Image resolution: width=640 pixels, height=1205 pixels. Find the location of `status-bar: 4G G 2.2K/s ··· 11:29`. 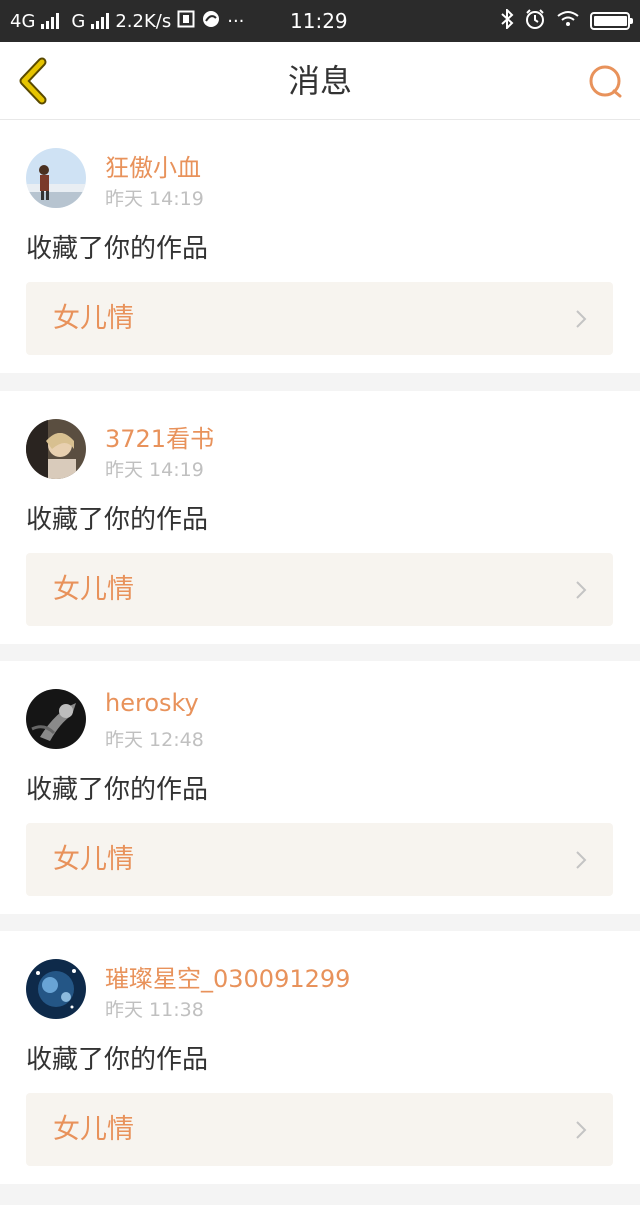

status-bar: 4G G 2.2K/s ··· 11:29 is located at coordinates (320, 21).